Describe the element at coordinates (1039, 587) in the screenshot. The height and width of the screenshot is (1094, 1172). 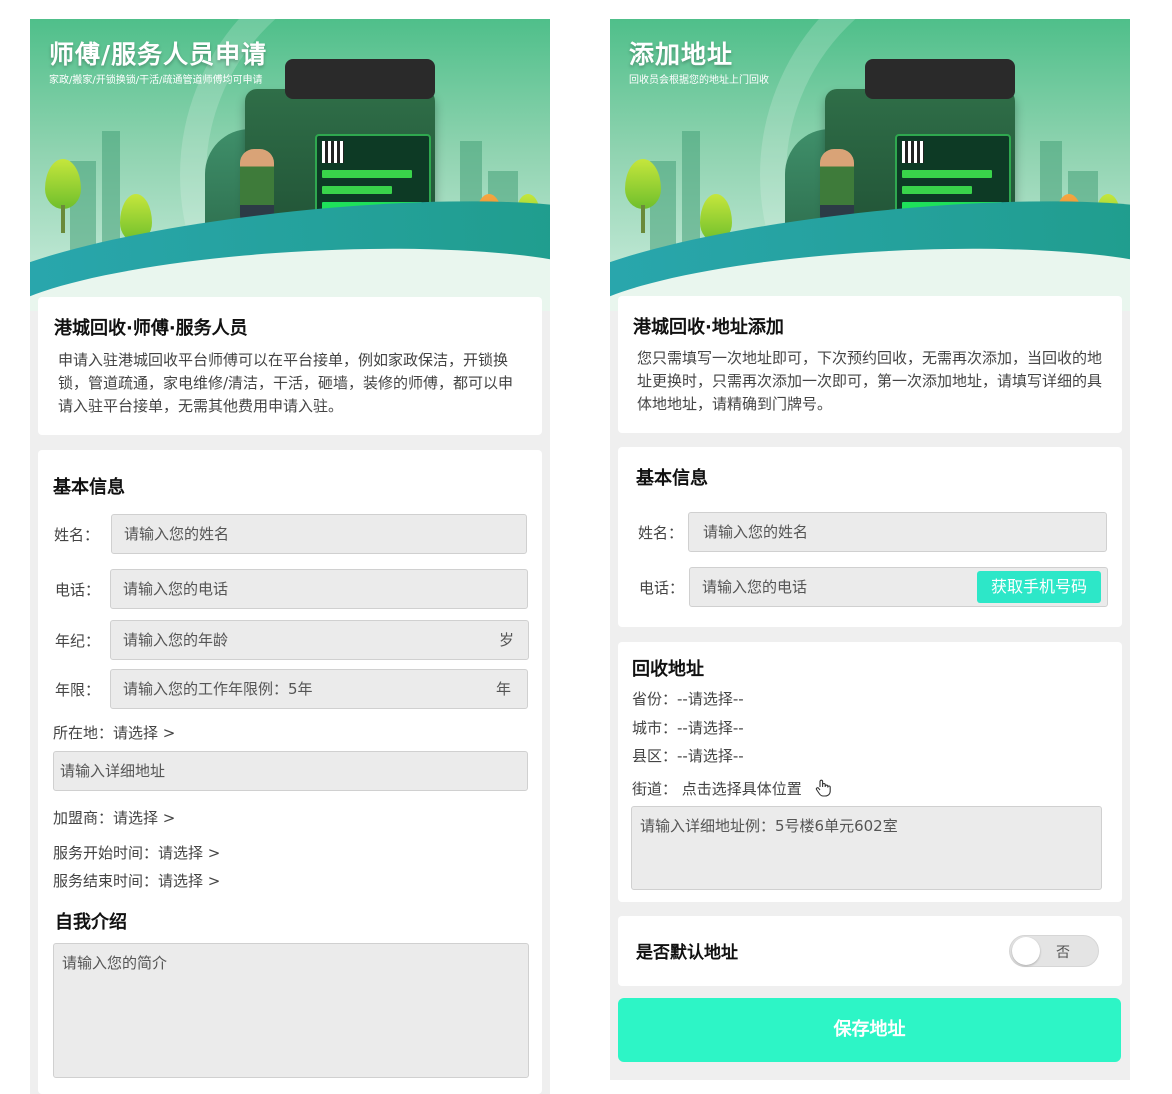
I see `get-phone-button: 获取手机号码` at that location.